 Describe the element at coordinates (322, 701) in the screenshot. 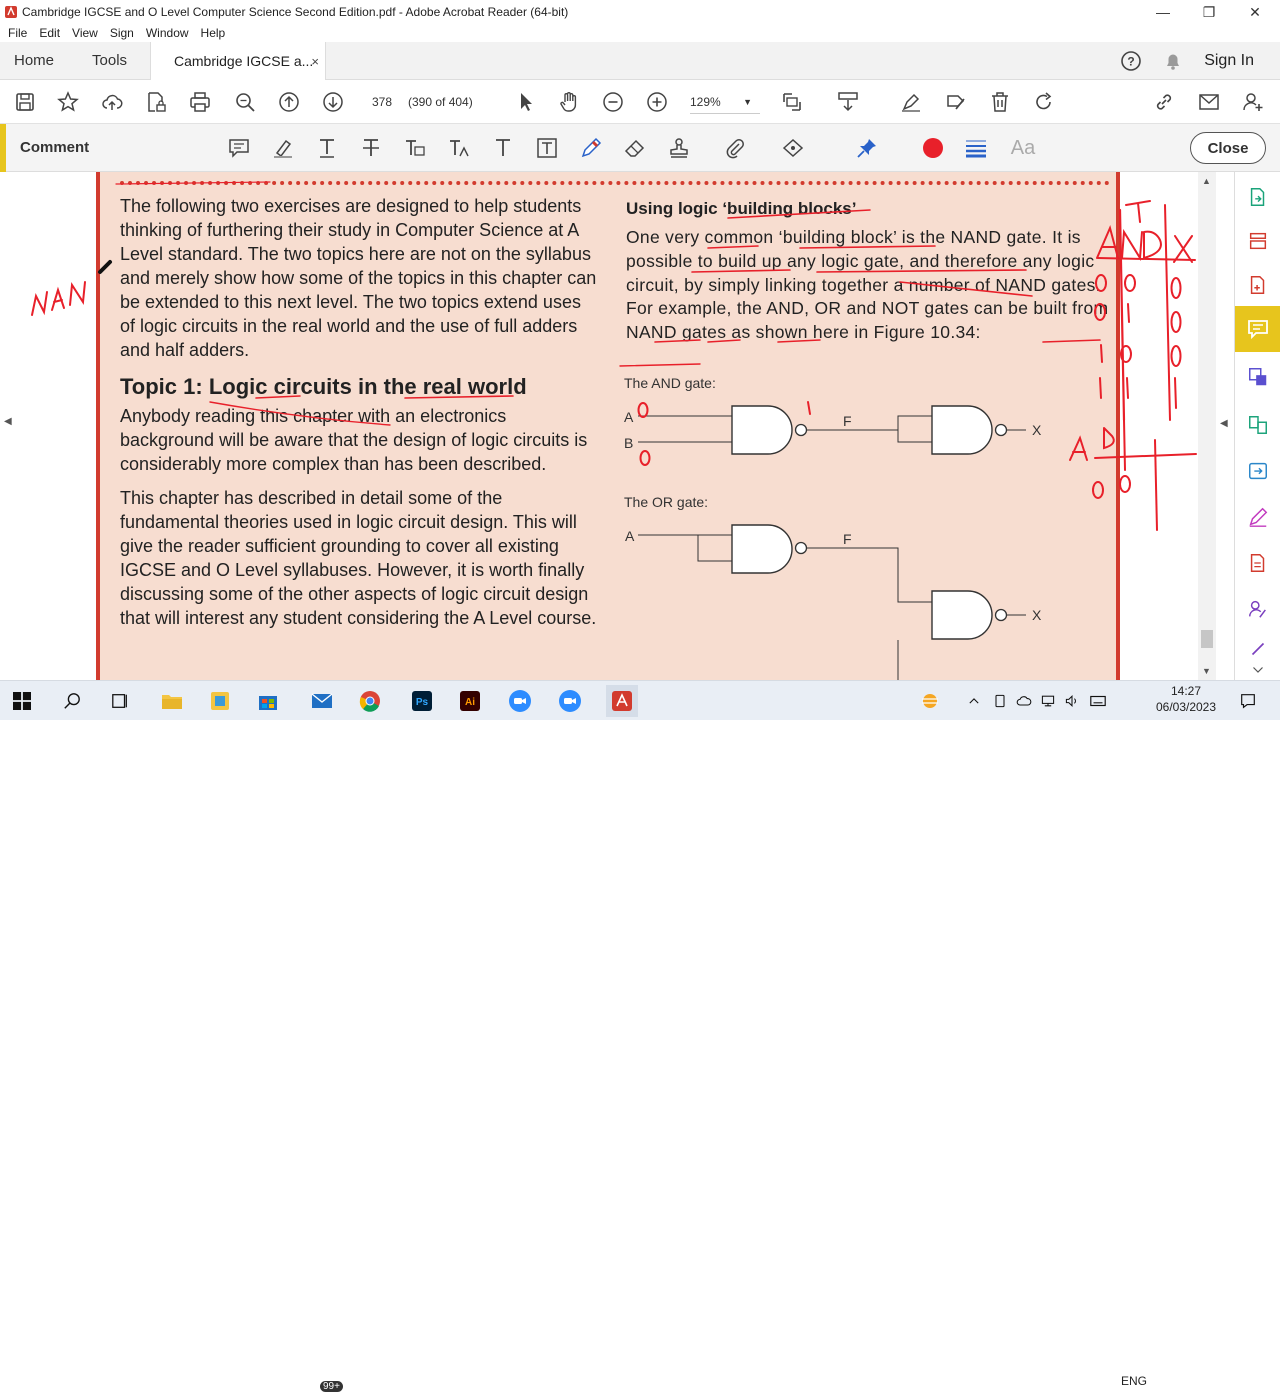

I see `mail-app-icon` at that location.